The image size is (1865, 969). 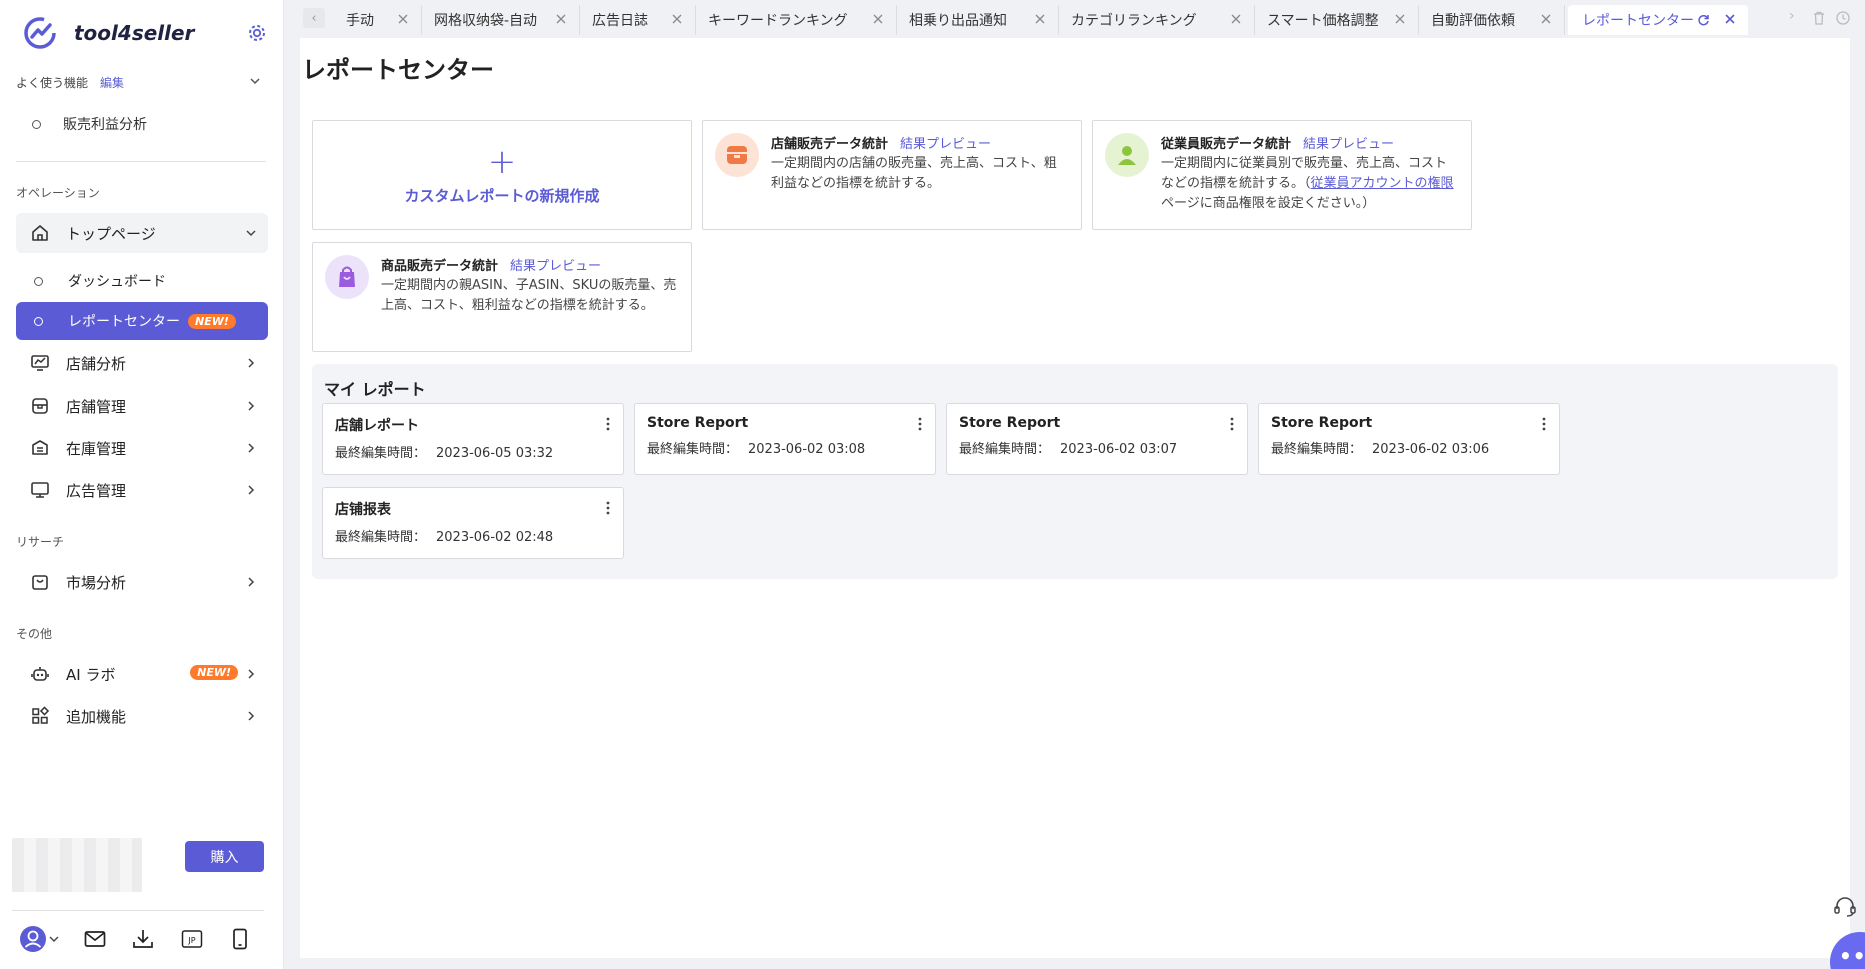 I want to click on sidebar-item-store-management: 店舗管理, so click(x=142, y=406).